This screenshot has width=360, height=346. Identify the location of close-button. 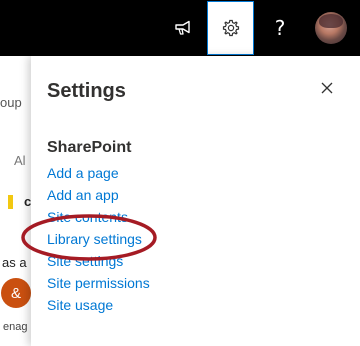
(327, 88).